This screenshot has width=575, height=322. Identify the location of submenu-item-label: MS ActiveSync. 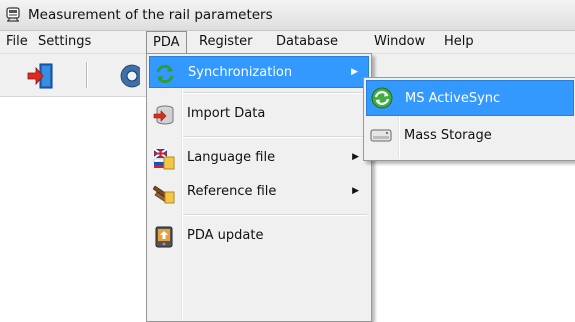
(453, 98).